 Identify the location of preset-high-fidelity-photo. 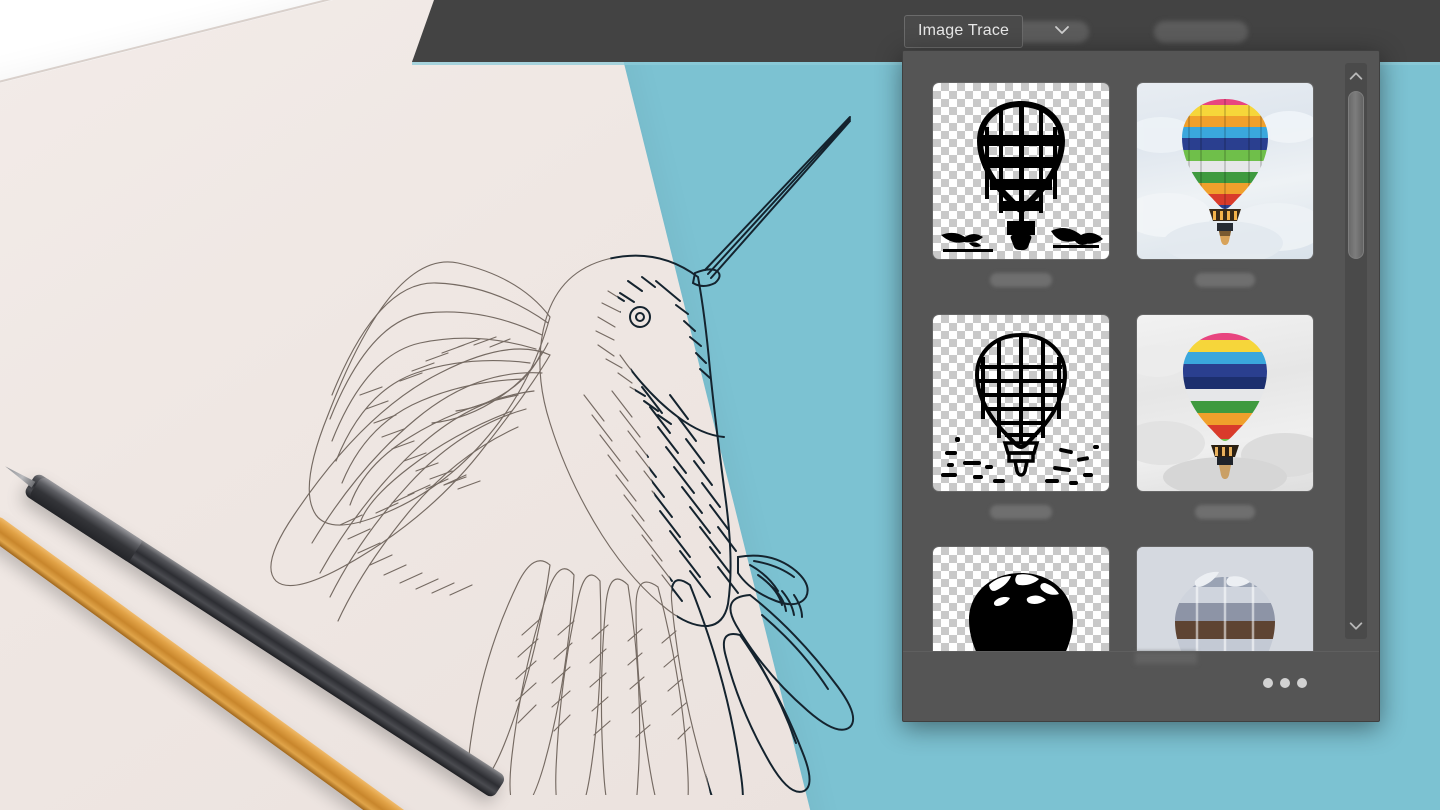
(1225, 185).